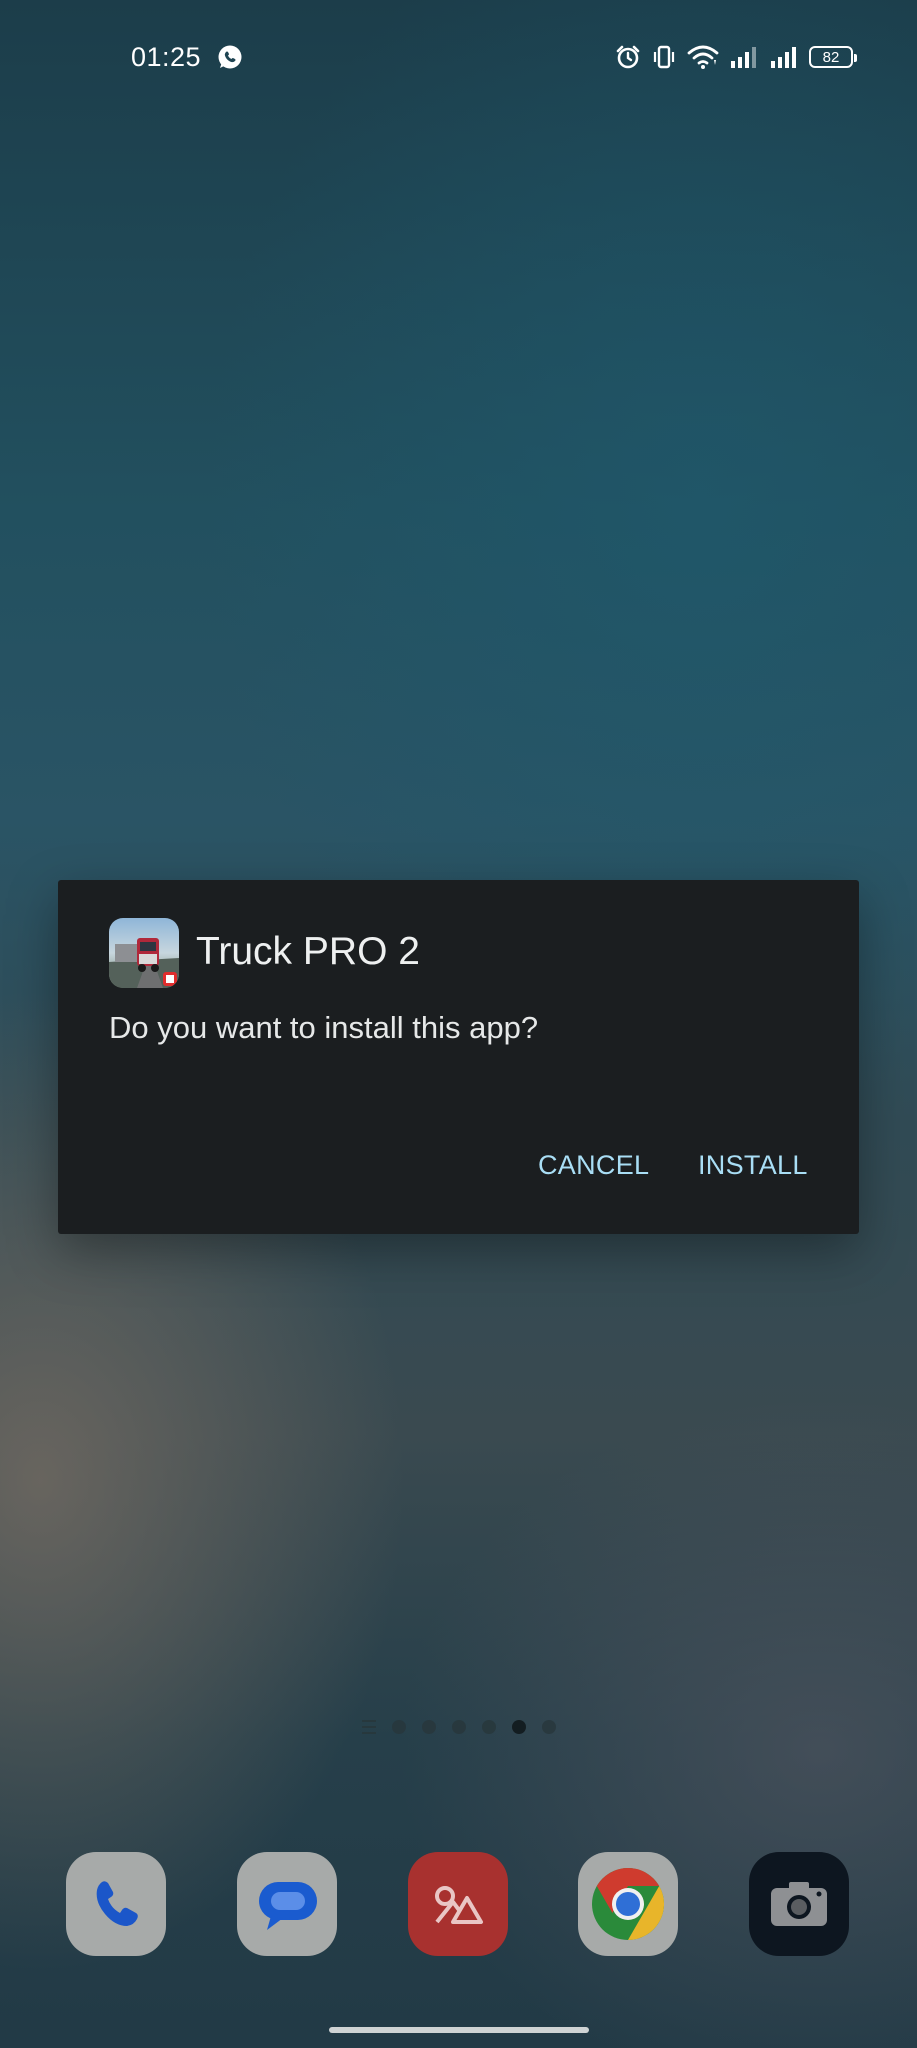  What do you see at coordinates (458, 58) in the screenshot?
I see `status-bar: 01:25 82` at bounding box center [458, 58].